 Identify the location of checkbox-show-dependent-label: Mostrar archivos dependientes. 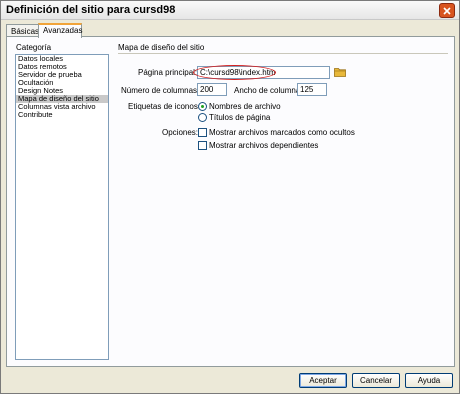
(263, 145).